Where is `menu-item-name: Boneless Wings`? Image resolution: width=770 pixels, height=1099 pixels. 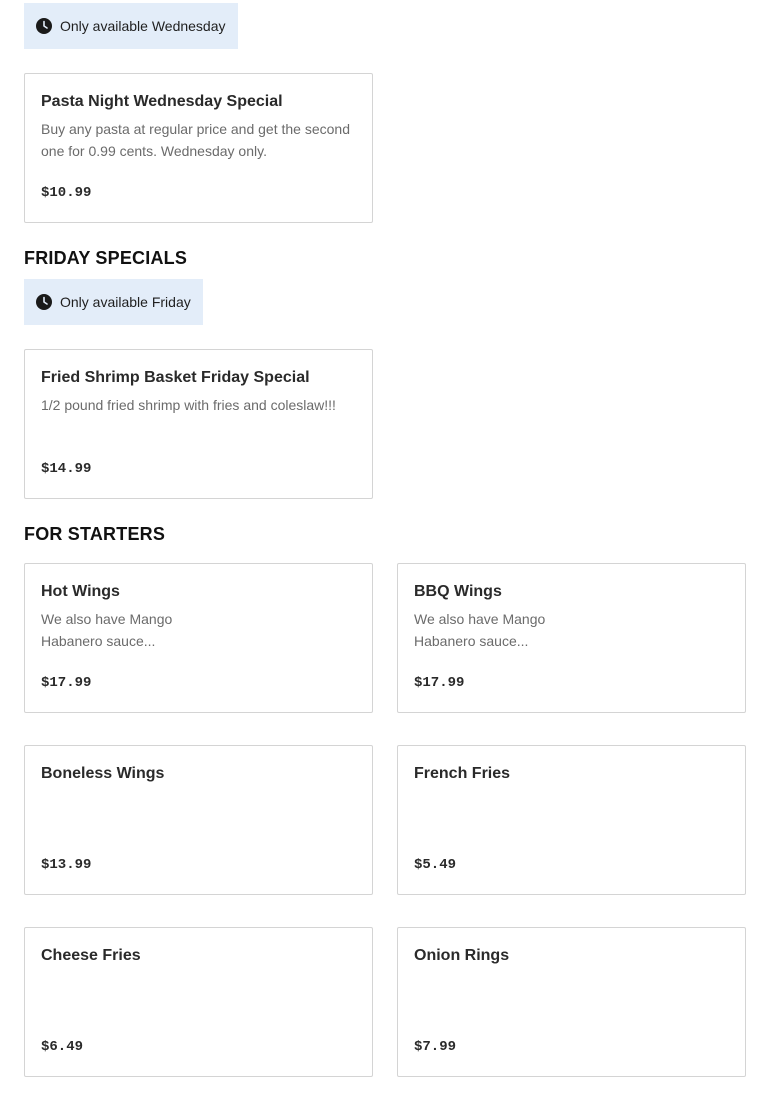 menu-item-name: Boneless Wings is located at coordinates (103, 773).